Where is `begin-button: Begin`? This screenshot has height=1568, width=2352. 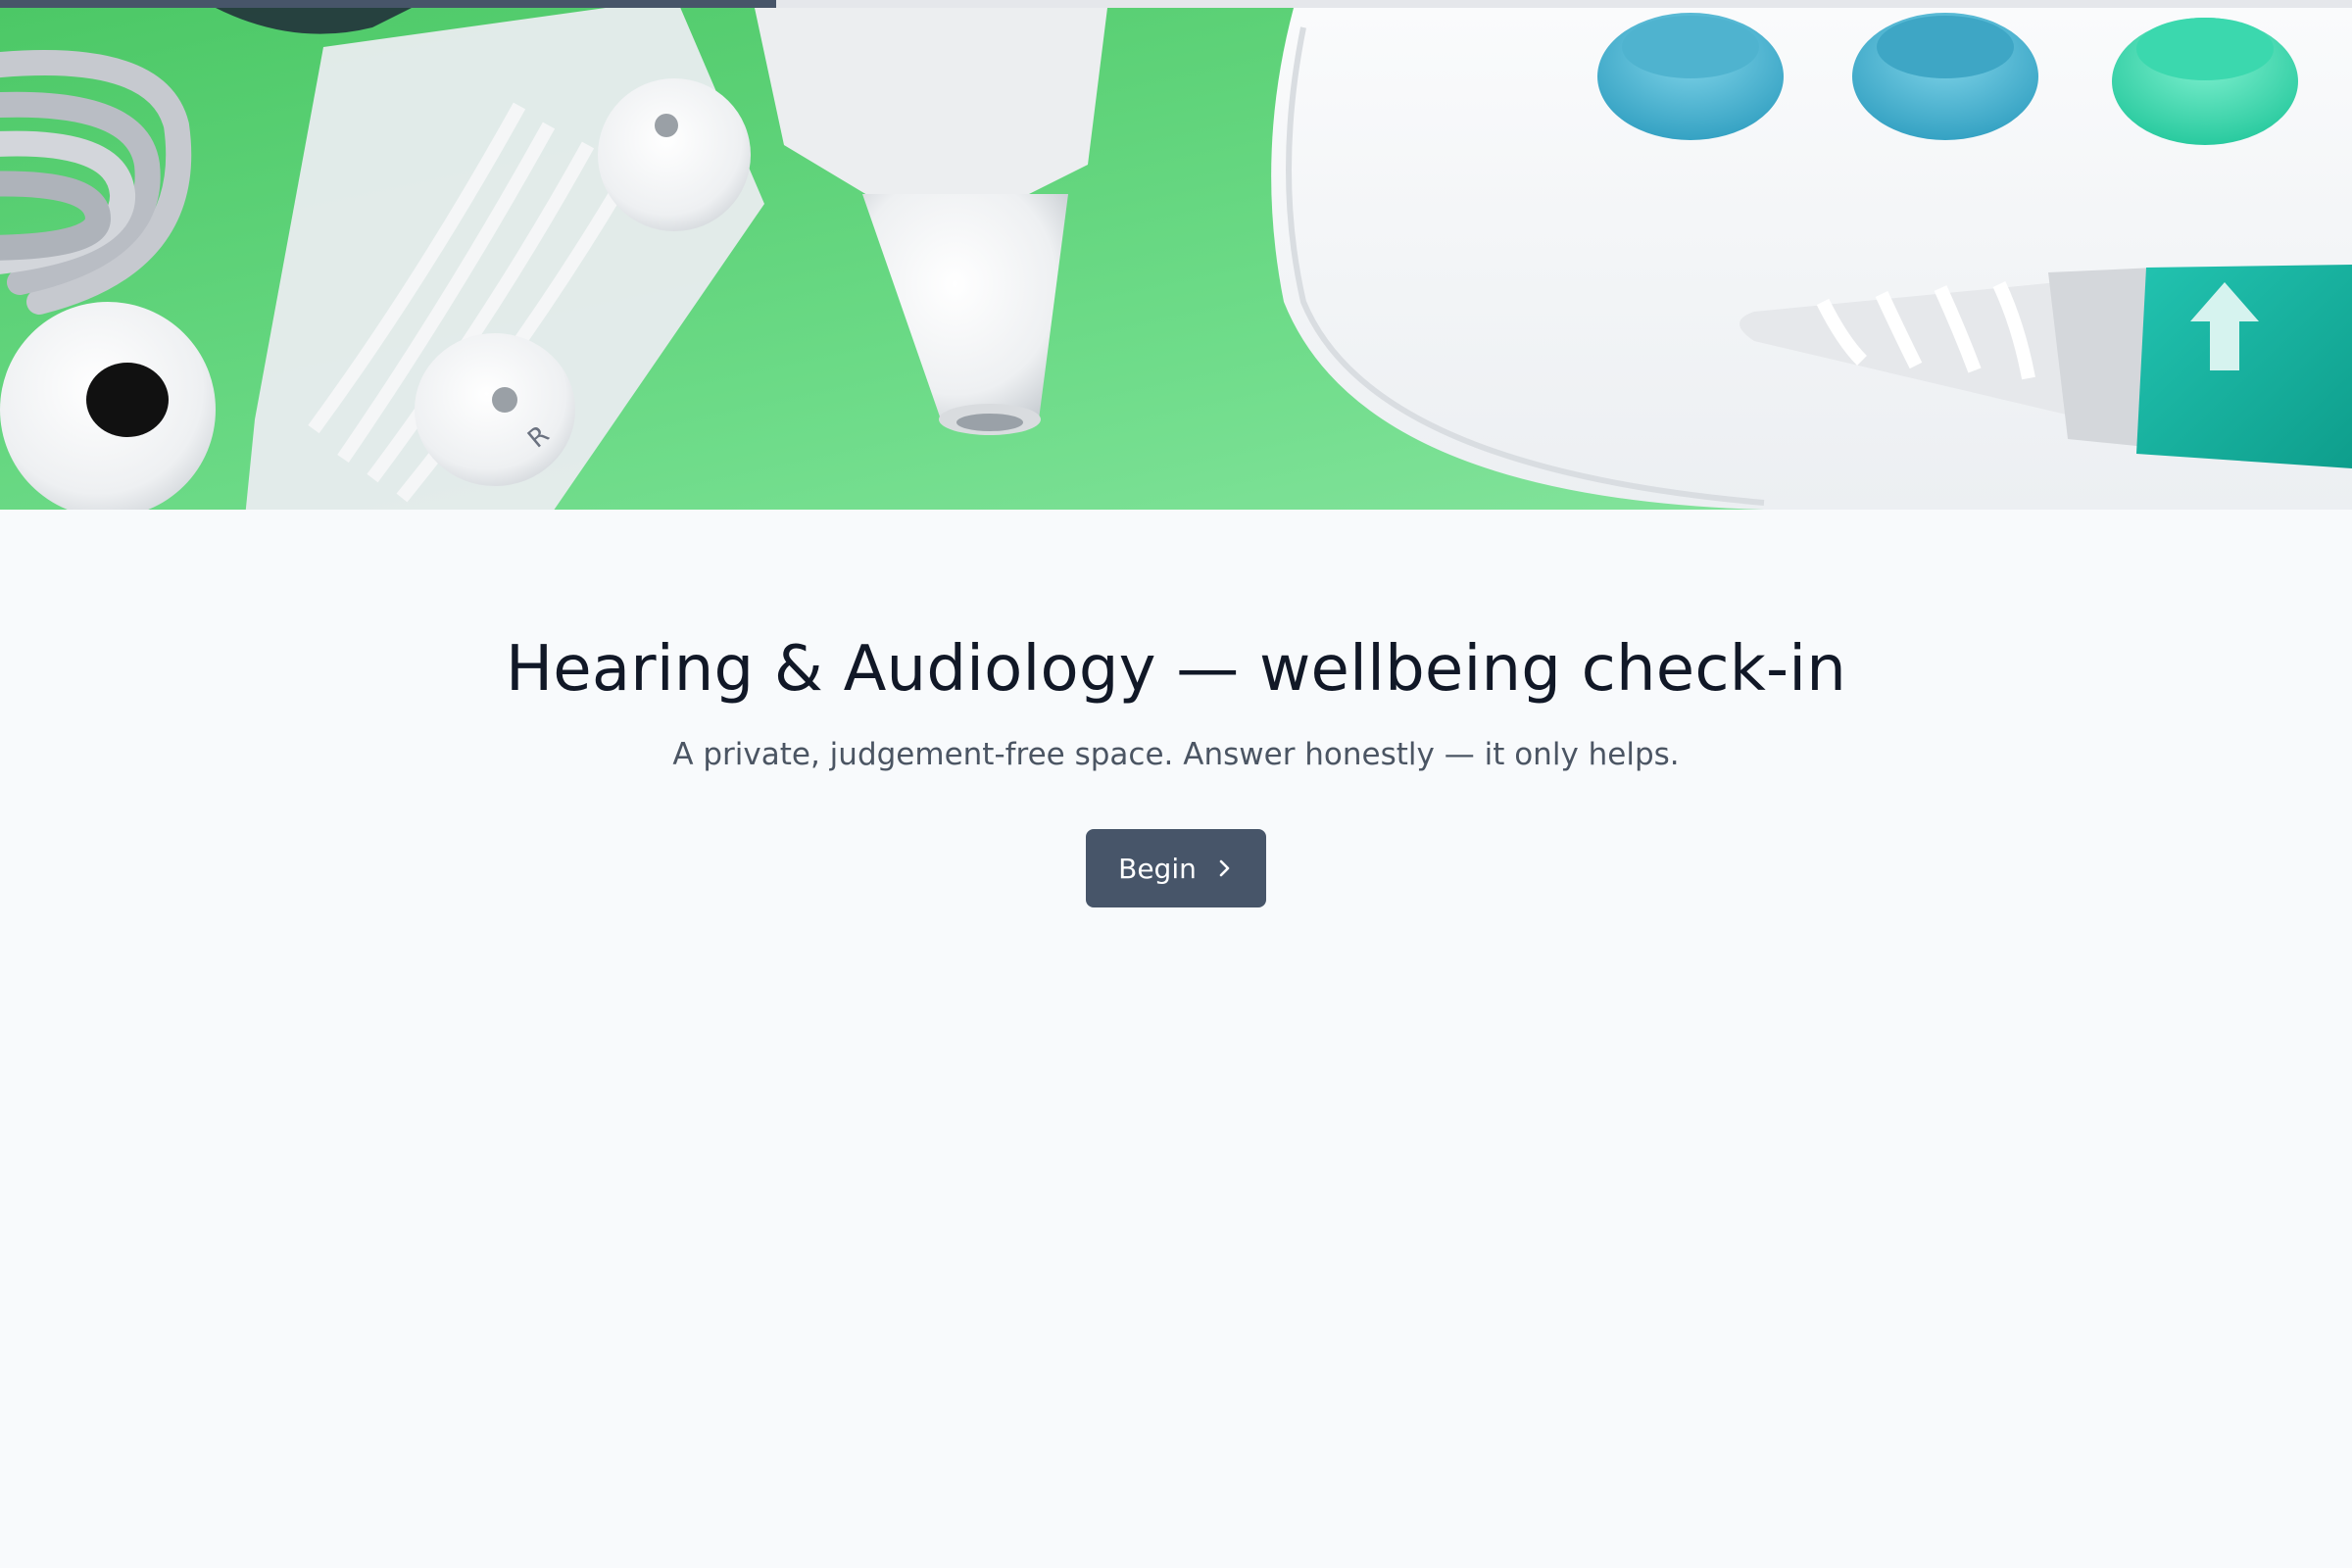
begin-button: Begin is located at coordinates (1176, 868).